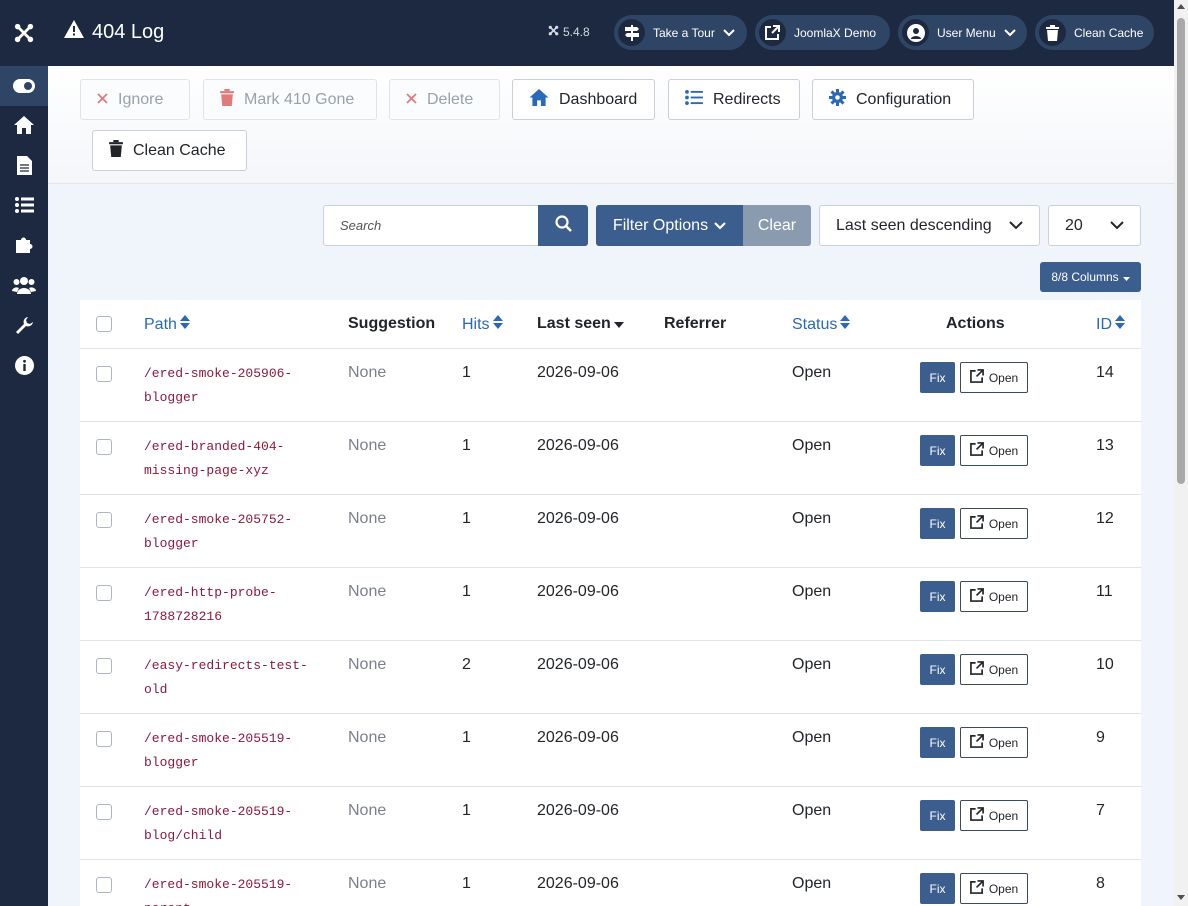 The height and width of the screenshot is (906, 1188). What do you see at coordinates (1003, 742) in the screenshot?
I see `open-label: Open` at bounding box center [1003, 742].